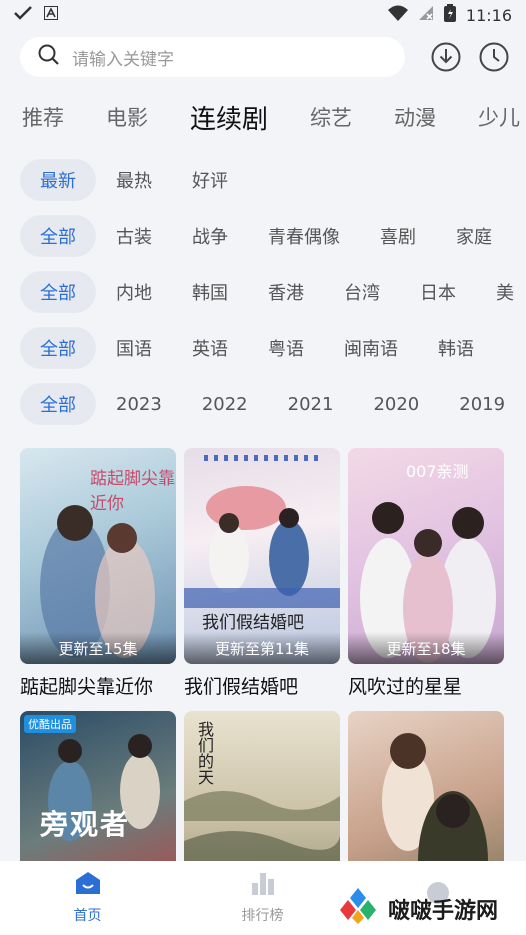  I want to click on chip-region: 日本, so click(438, 292).